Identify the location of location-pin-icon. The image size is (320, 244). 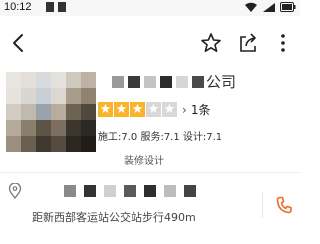
(15, 191).